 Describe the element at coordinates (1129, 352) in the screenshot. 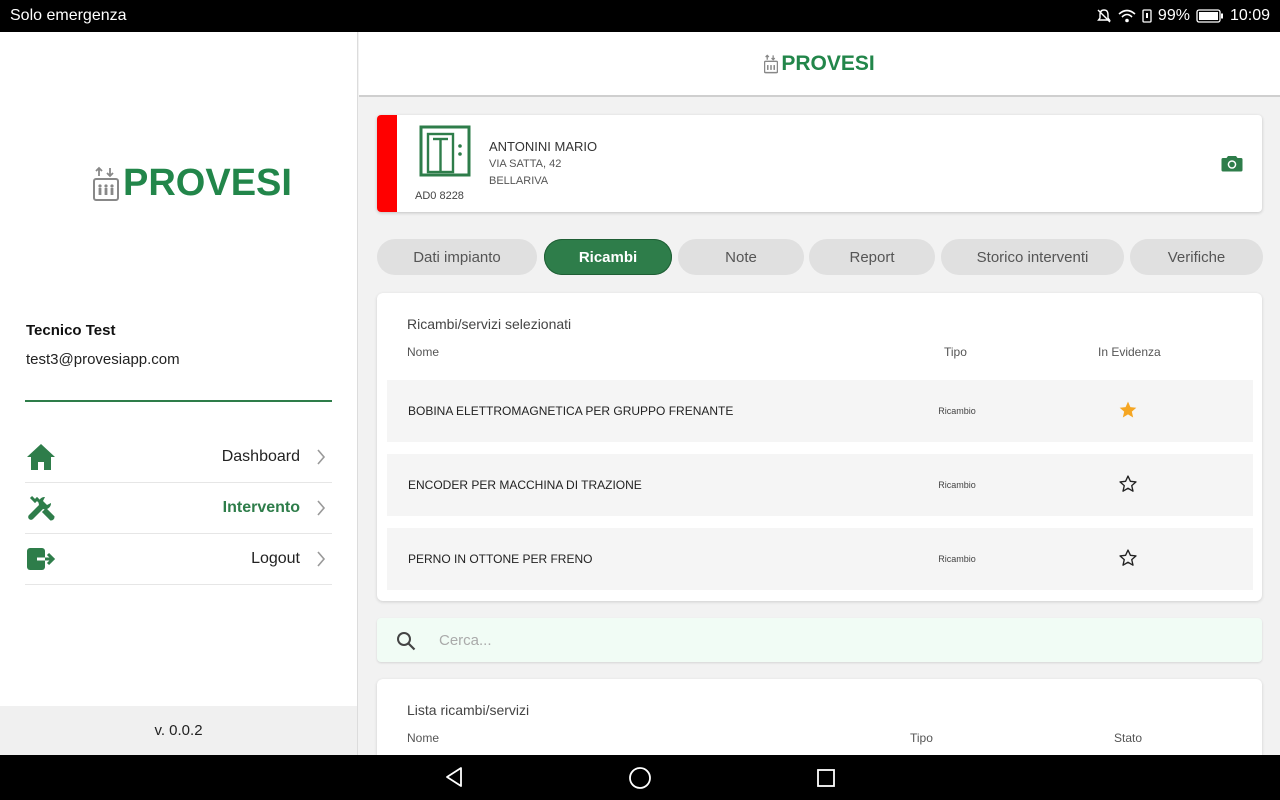

I see `column-header-highlight: In Evidenza` at that location.